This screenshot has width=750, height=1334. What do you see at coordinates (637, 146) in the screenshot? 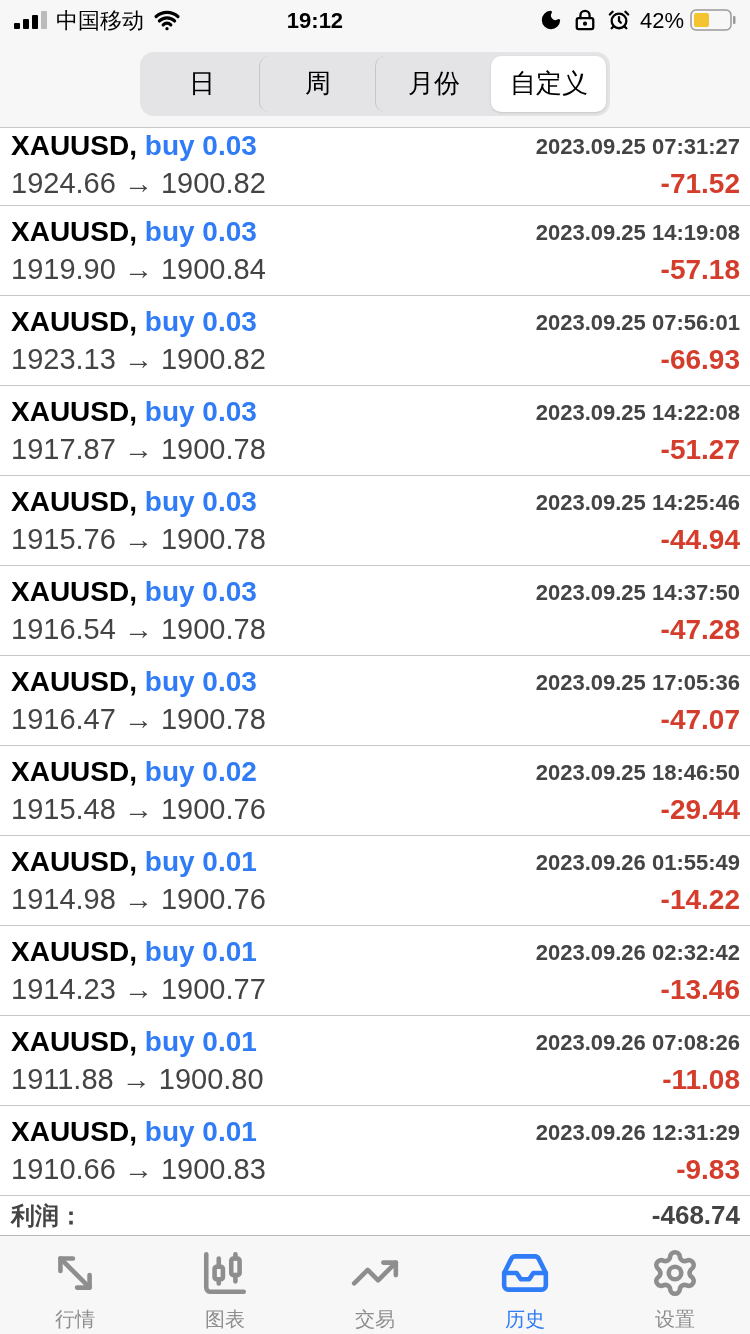
I see `trade-time: 2023.09.25 07:31:27` at bounding box center [637, 146].